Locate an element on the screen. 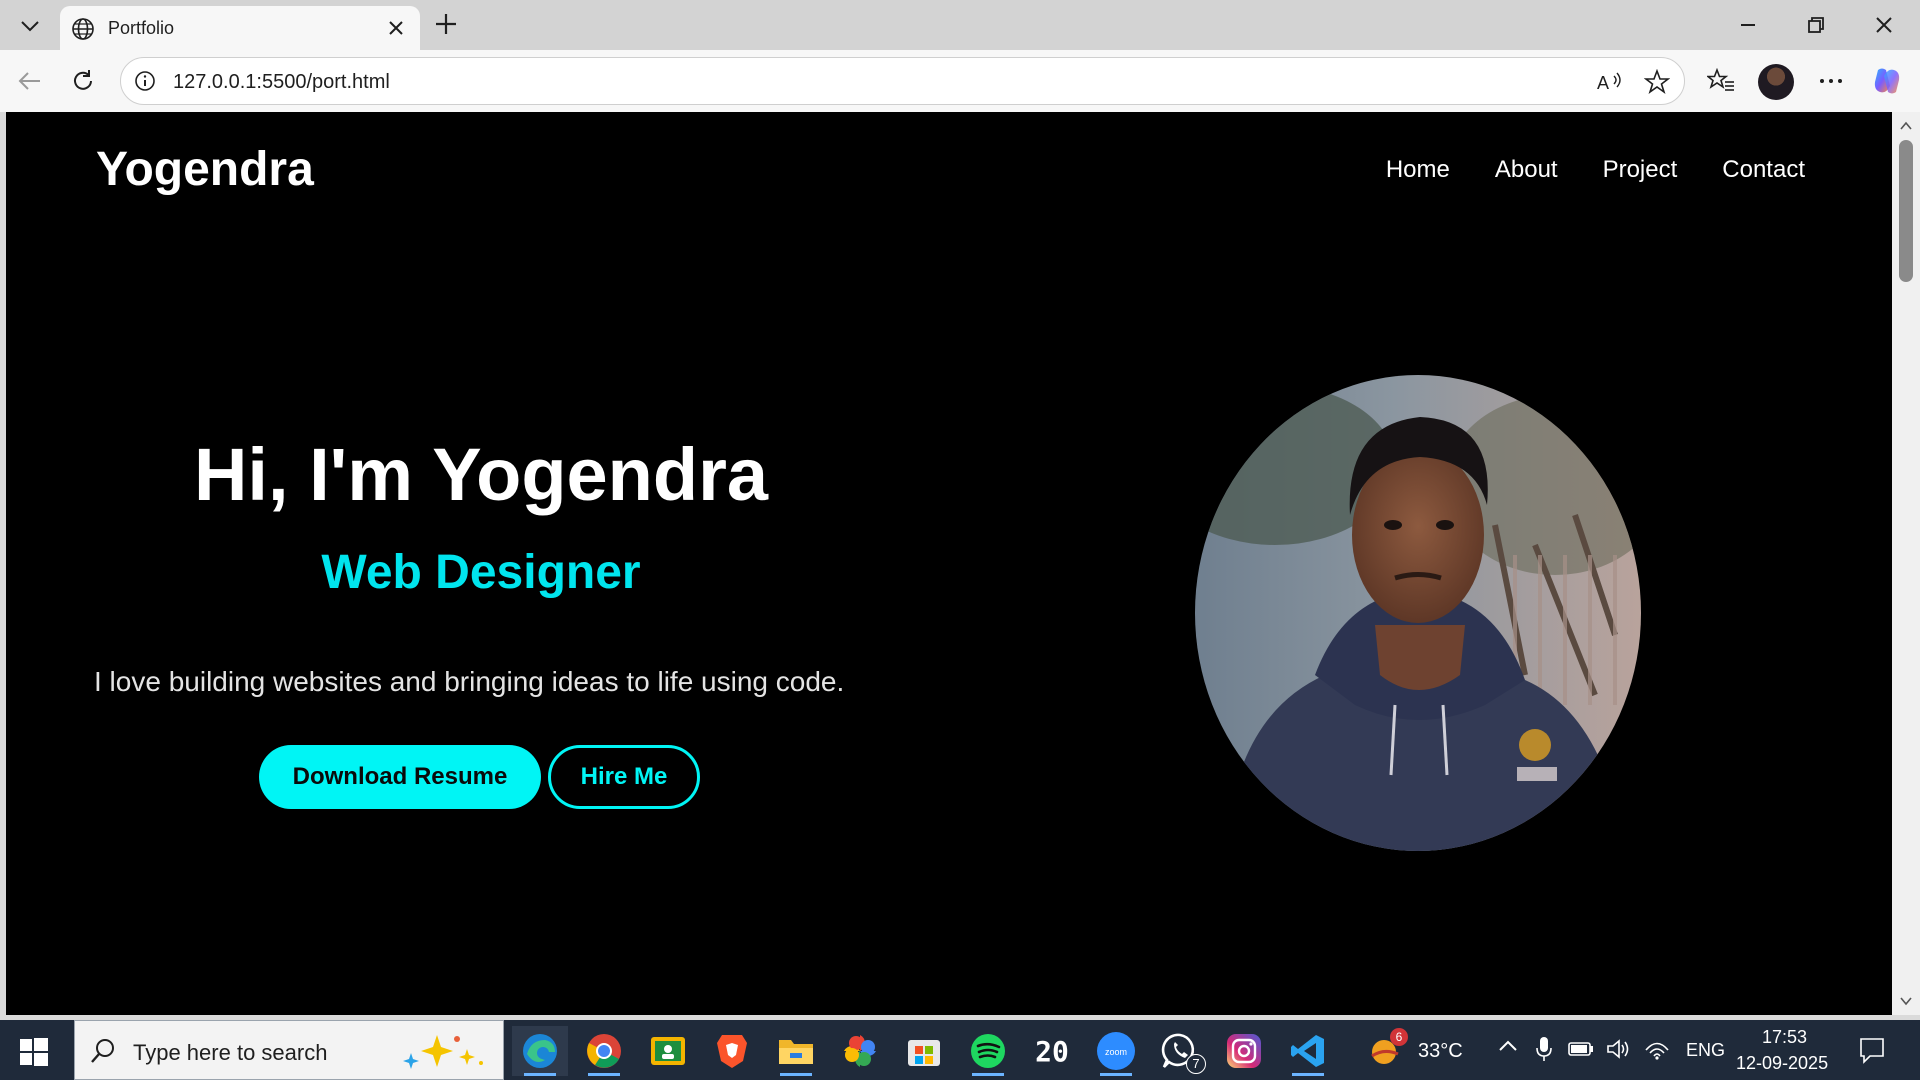  favorite-star-icon is located at coordinates (1657, 82).